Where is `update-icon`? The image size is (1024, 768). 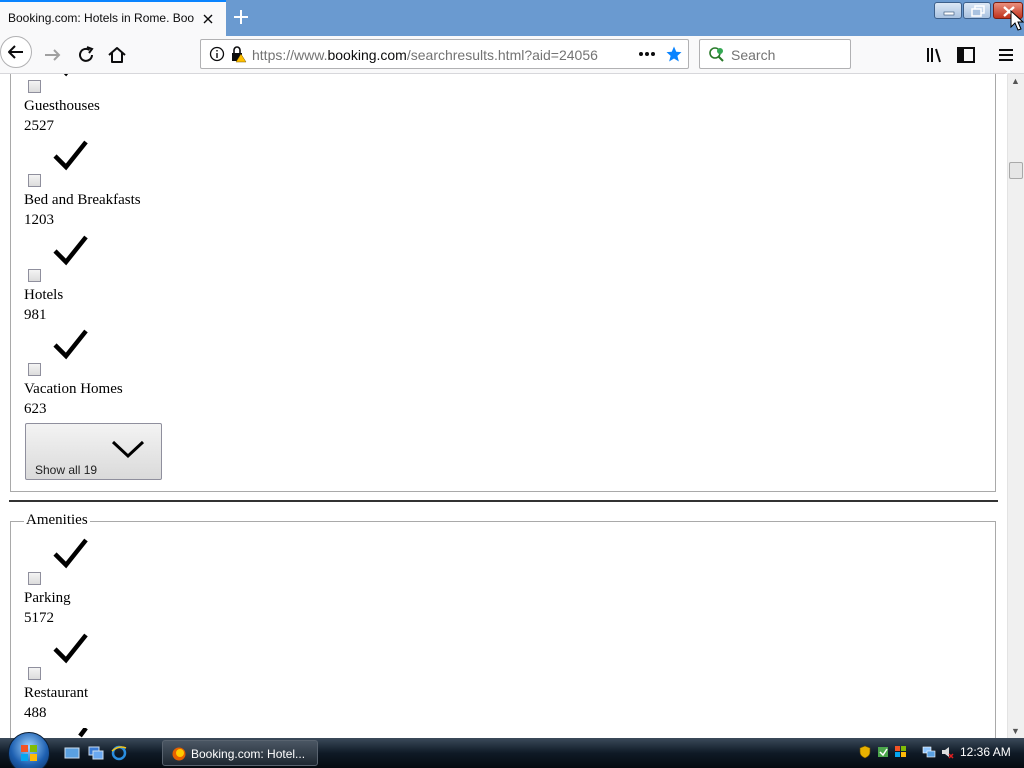
update-icon is located at coordinates (883, 752).